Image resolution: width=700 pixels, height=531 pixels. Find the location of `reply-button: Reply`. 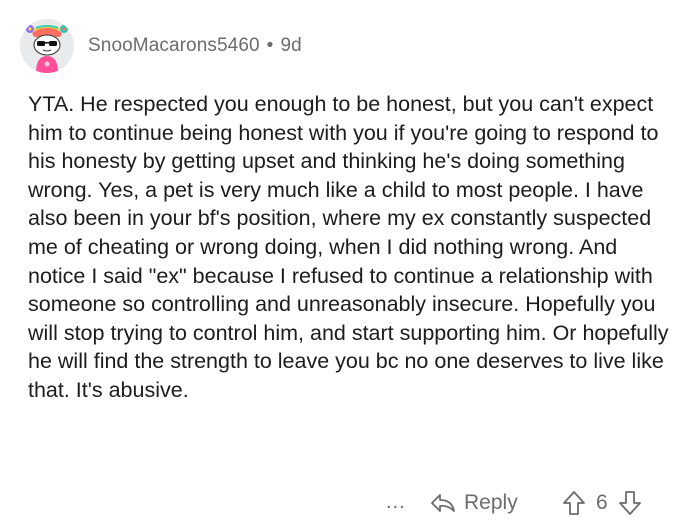

reply-button: Reply is located at coordinates (474, 503).